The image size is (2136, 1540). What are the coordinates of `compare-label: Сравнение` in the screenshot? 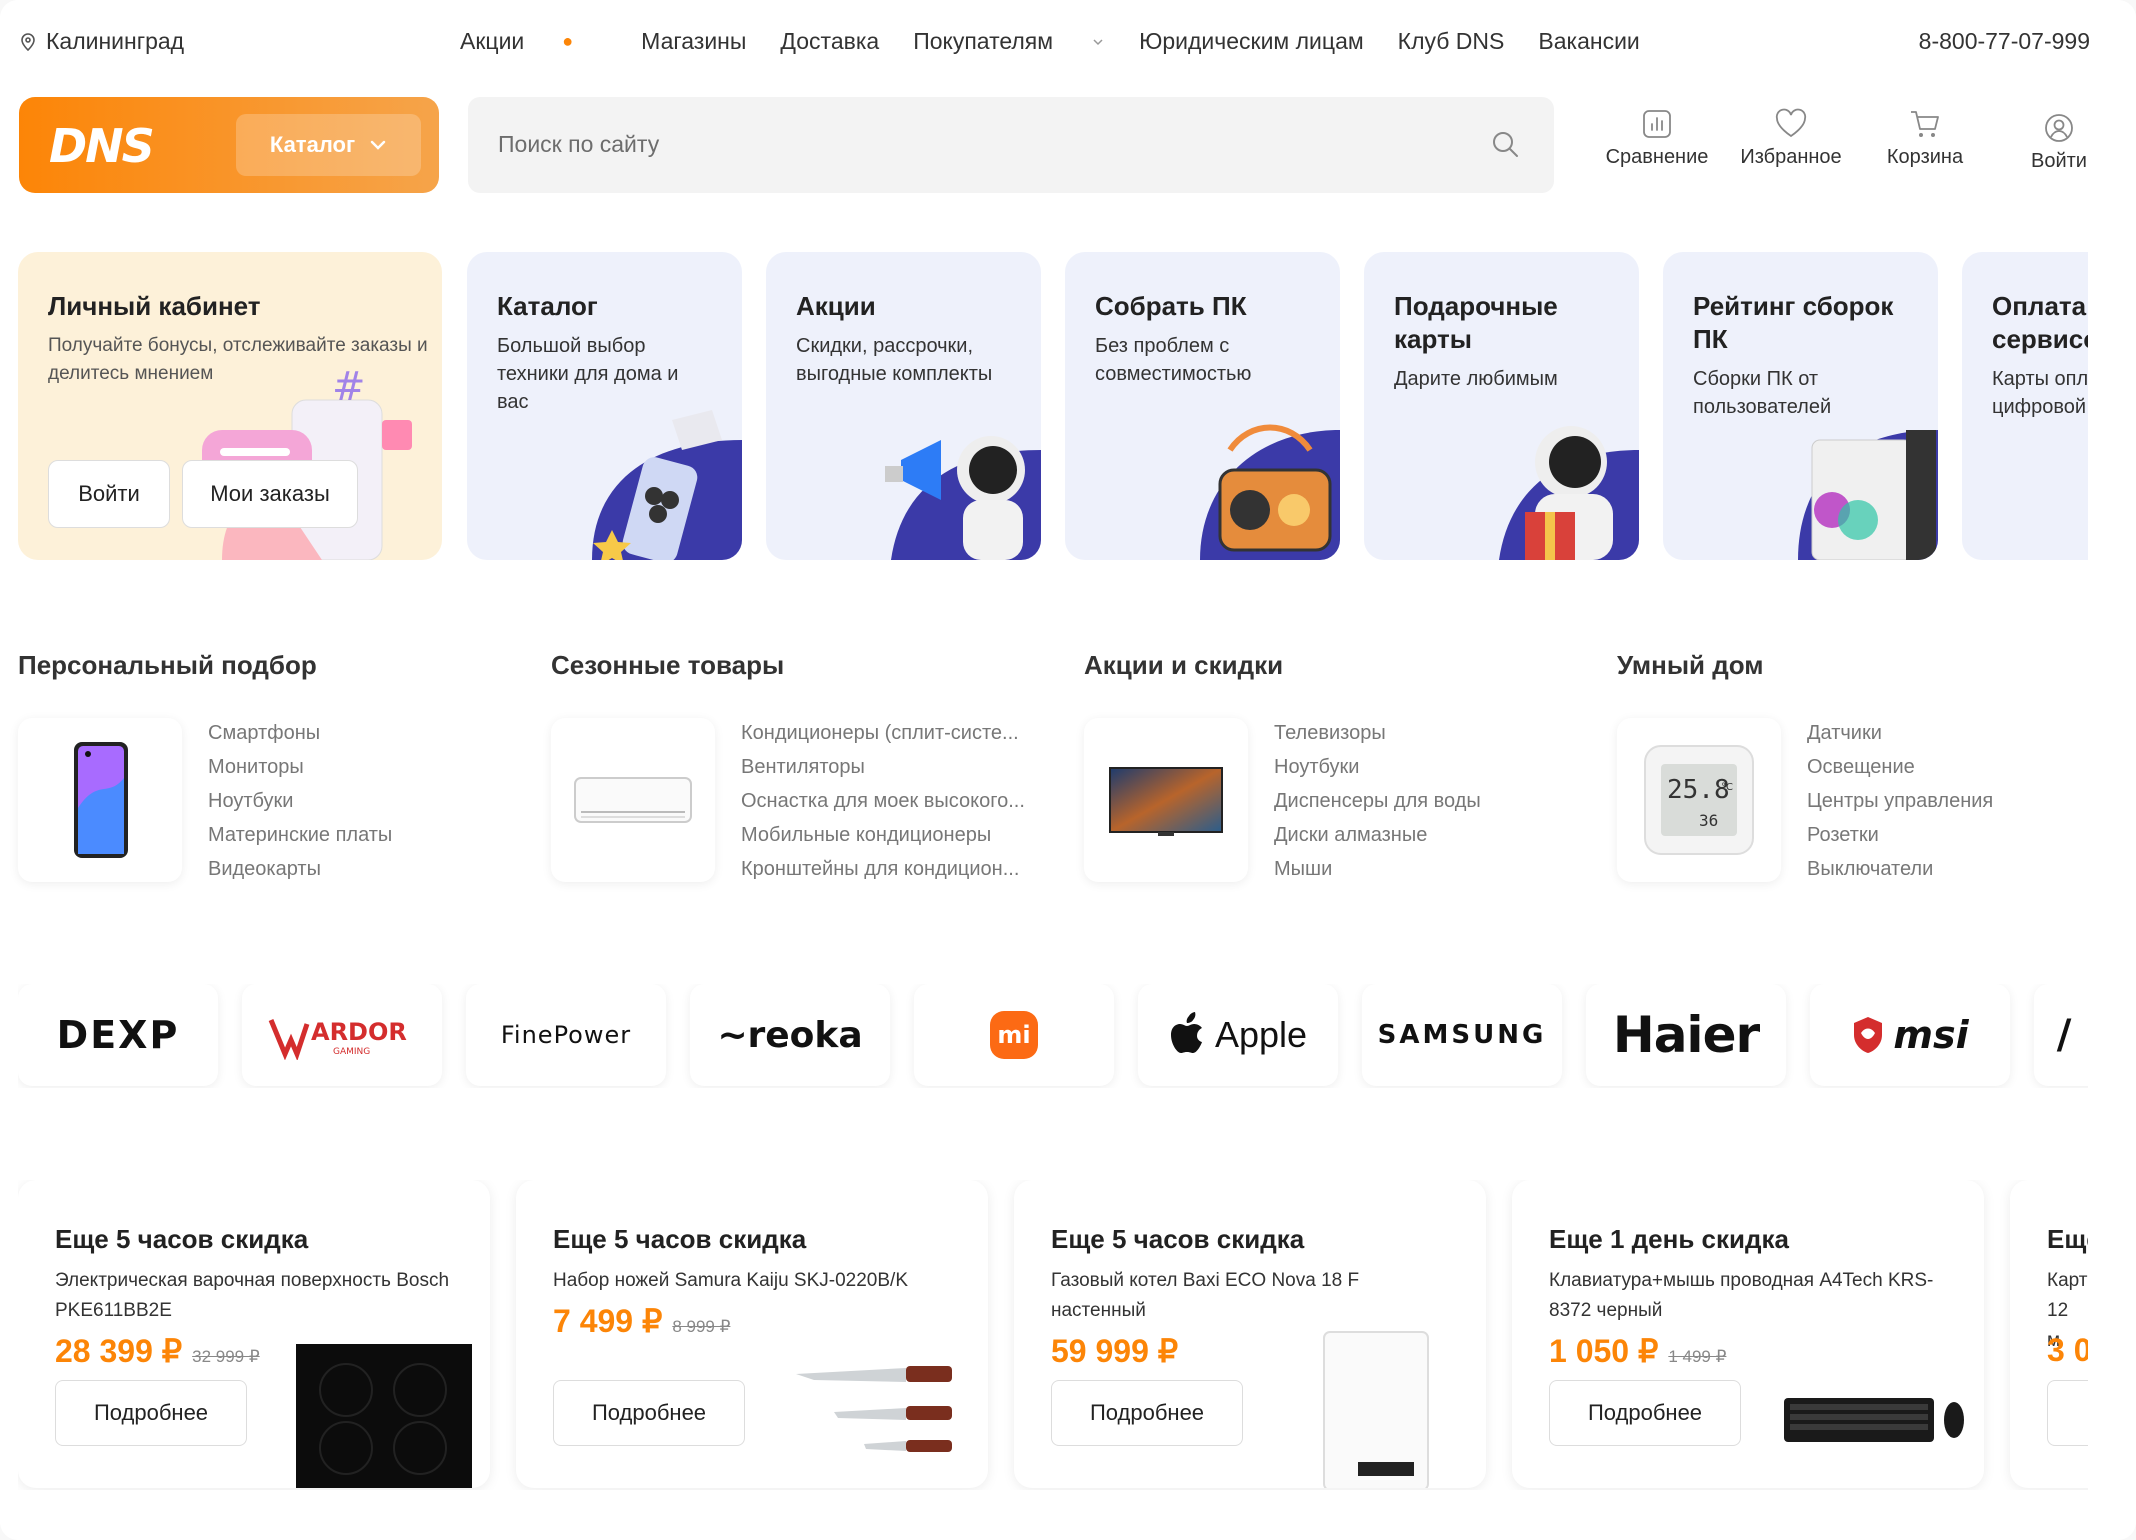 It's located at (1657, 157).